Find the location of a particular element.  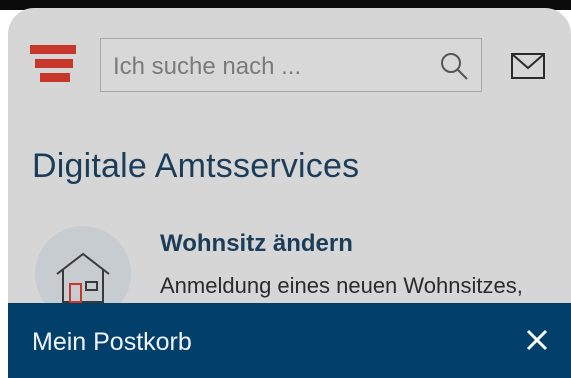

austria-flag-logo is located at coordinates (53, 65).